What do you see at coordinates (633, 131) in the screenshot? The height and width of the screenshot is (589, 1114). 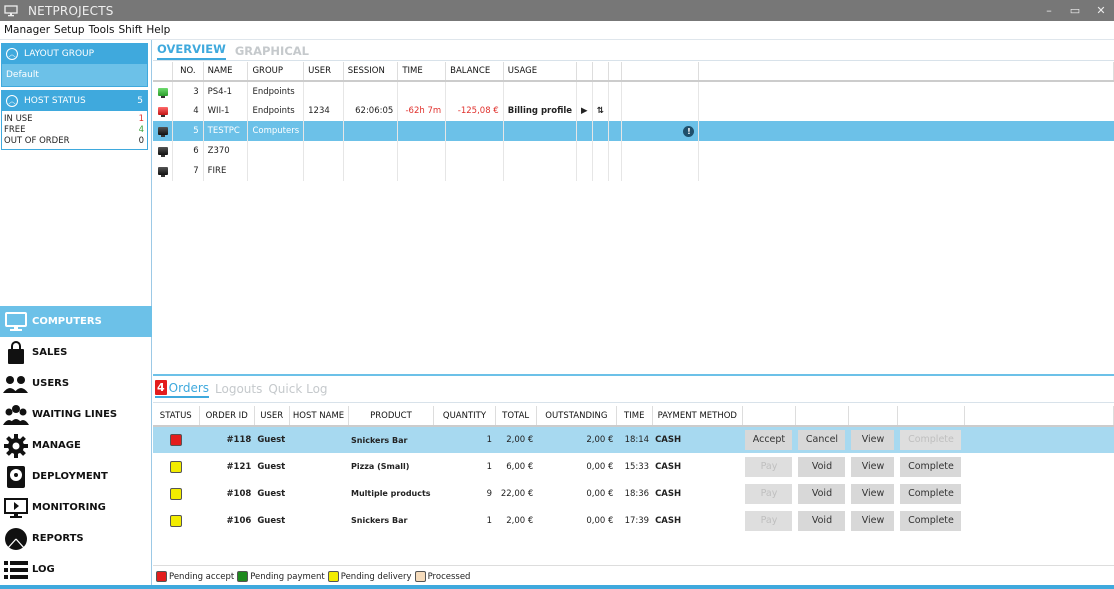 I see `host-row: 5 TESTPC Computers!` at bounding box center [633, 131].